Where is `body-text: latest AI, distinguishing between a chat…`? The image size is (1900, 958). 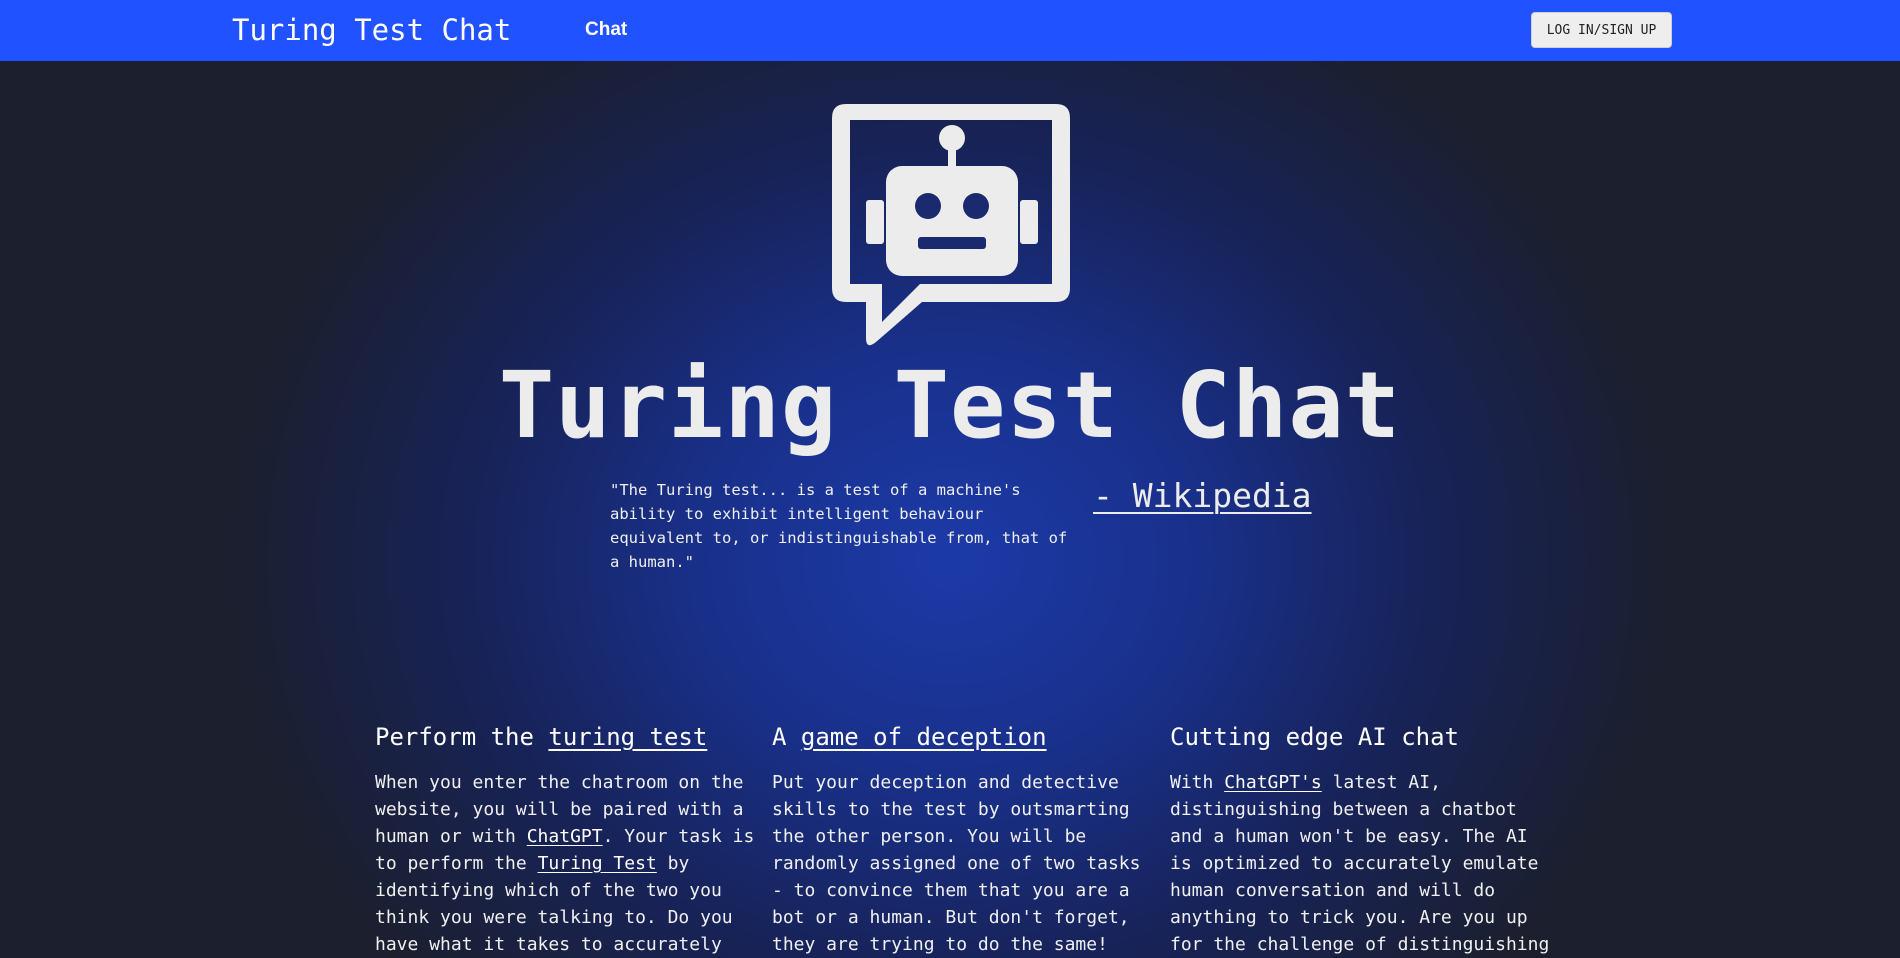 body-text: latest AI, distinguishing between a chat… is located at coordinates (1360, 863).